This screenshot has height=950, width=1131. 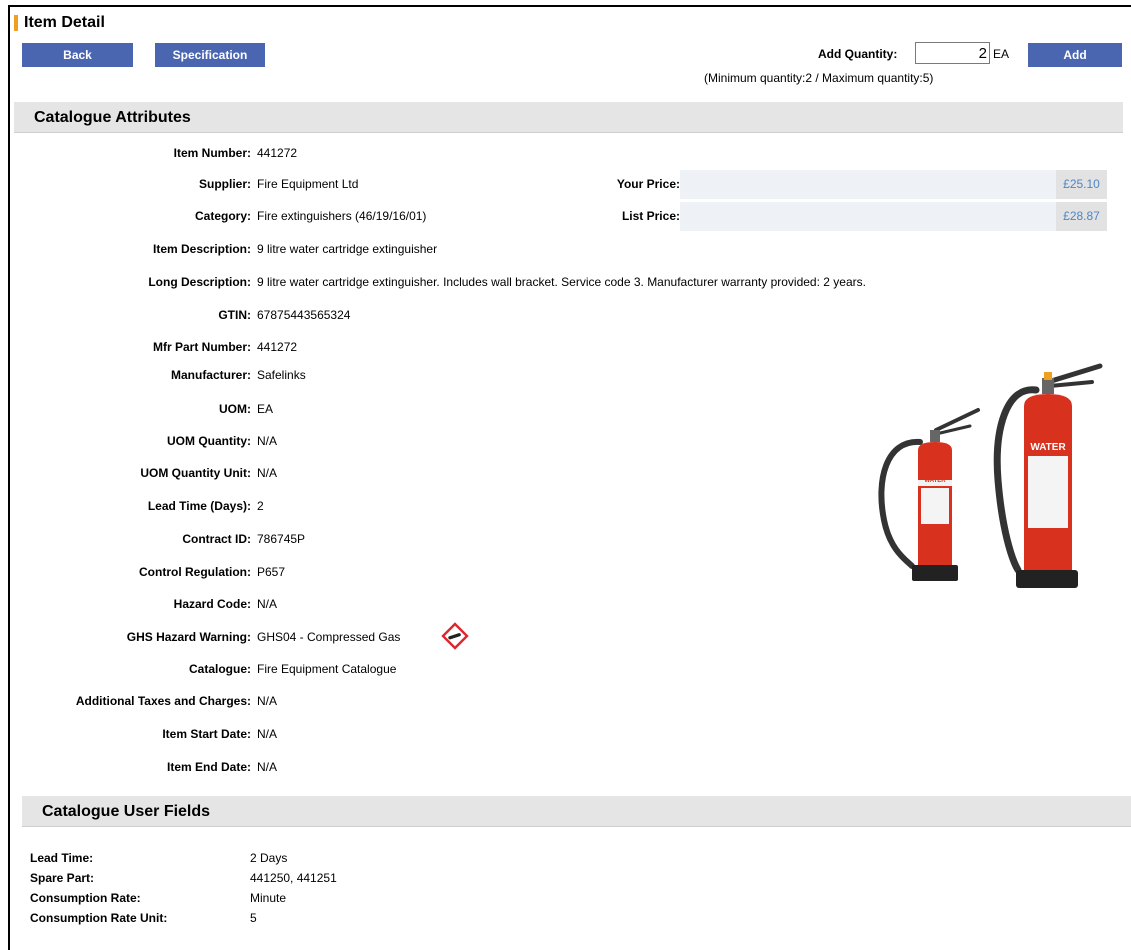 What do you see at coordinates (281, 539) in the screenshot?
I see `attr-value: 786745P` at bounding box center [281, 539].